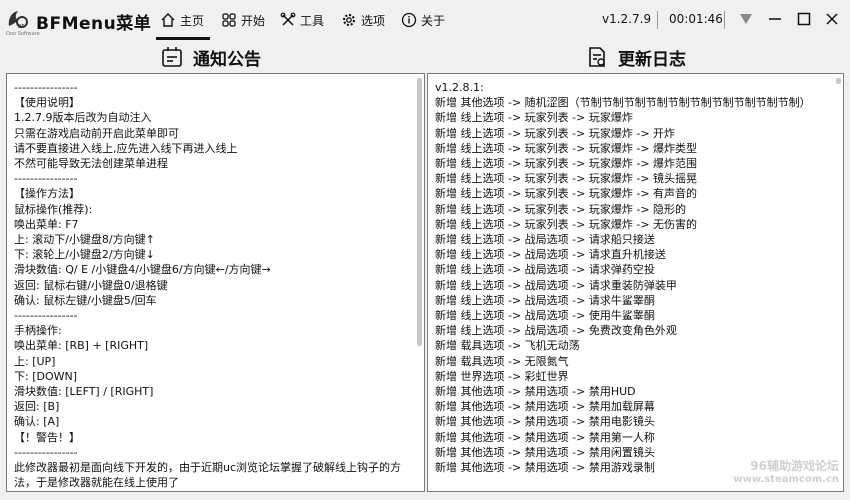 The image size is (850, 500). Describe the element at coordinates (227, 59) in the screenshot. I see `notice-title: 通知公告` at that location.